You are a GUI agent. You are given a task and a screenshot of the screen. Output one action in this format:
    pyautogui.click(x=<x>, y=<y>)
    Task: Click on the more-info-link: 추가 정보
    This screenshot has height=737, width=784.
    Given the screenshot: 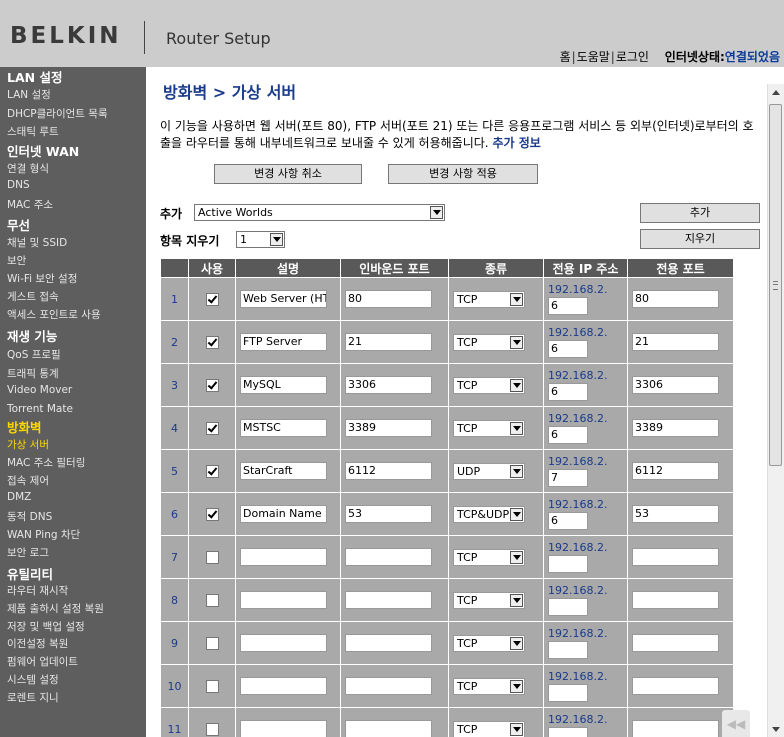 What is the action you would take?
    pyautogui.click(x=516, y=143)
    